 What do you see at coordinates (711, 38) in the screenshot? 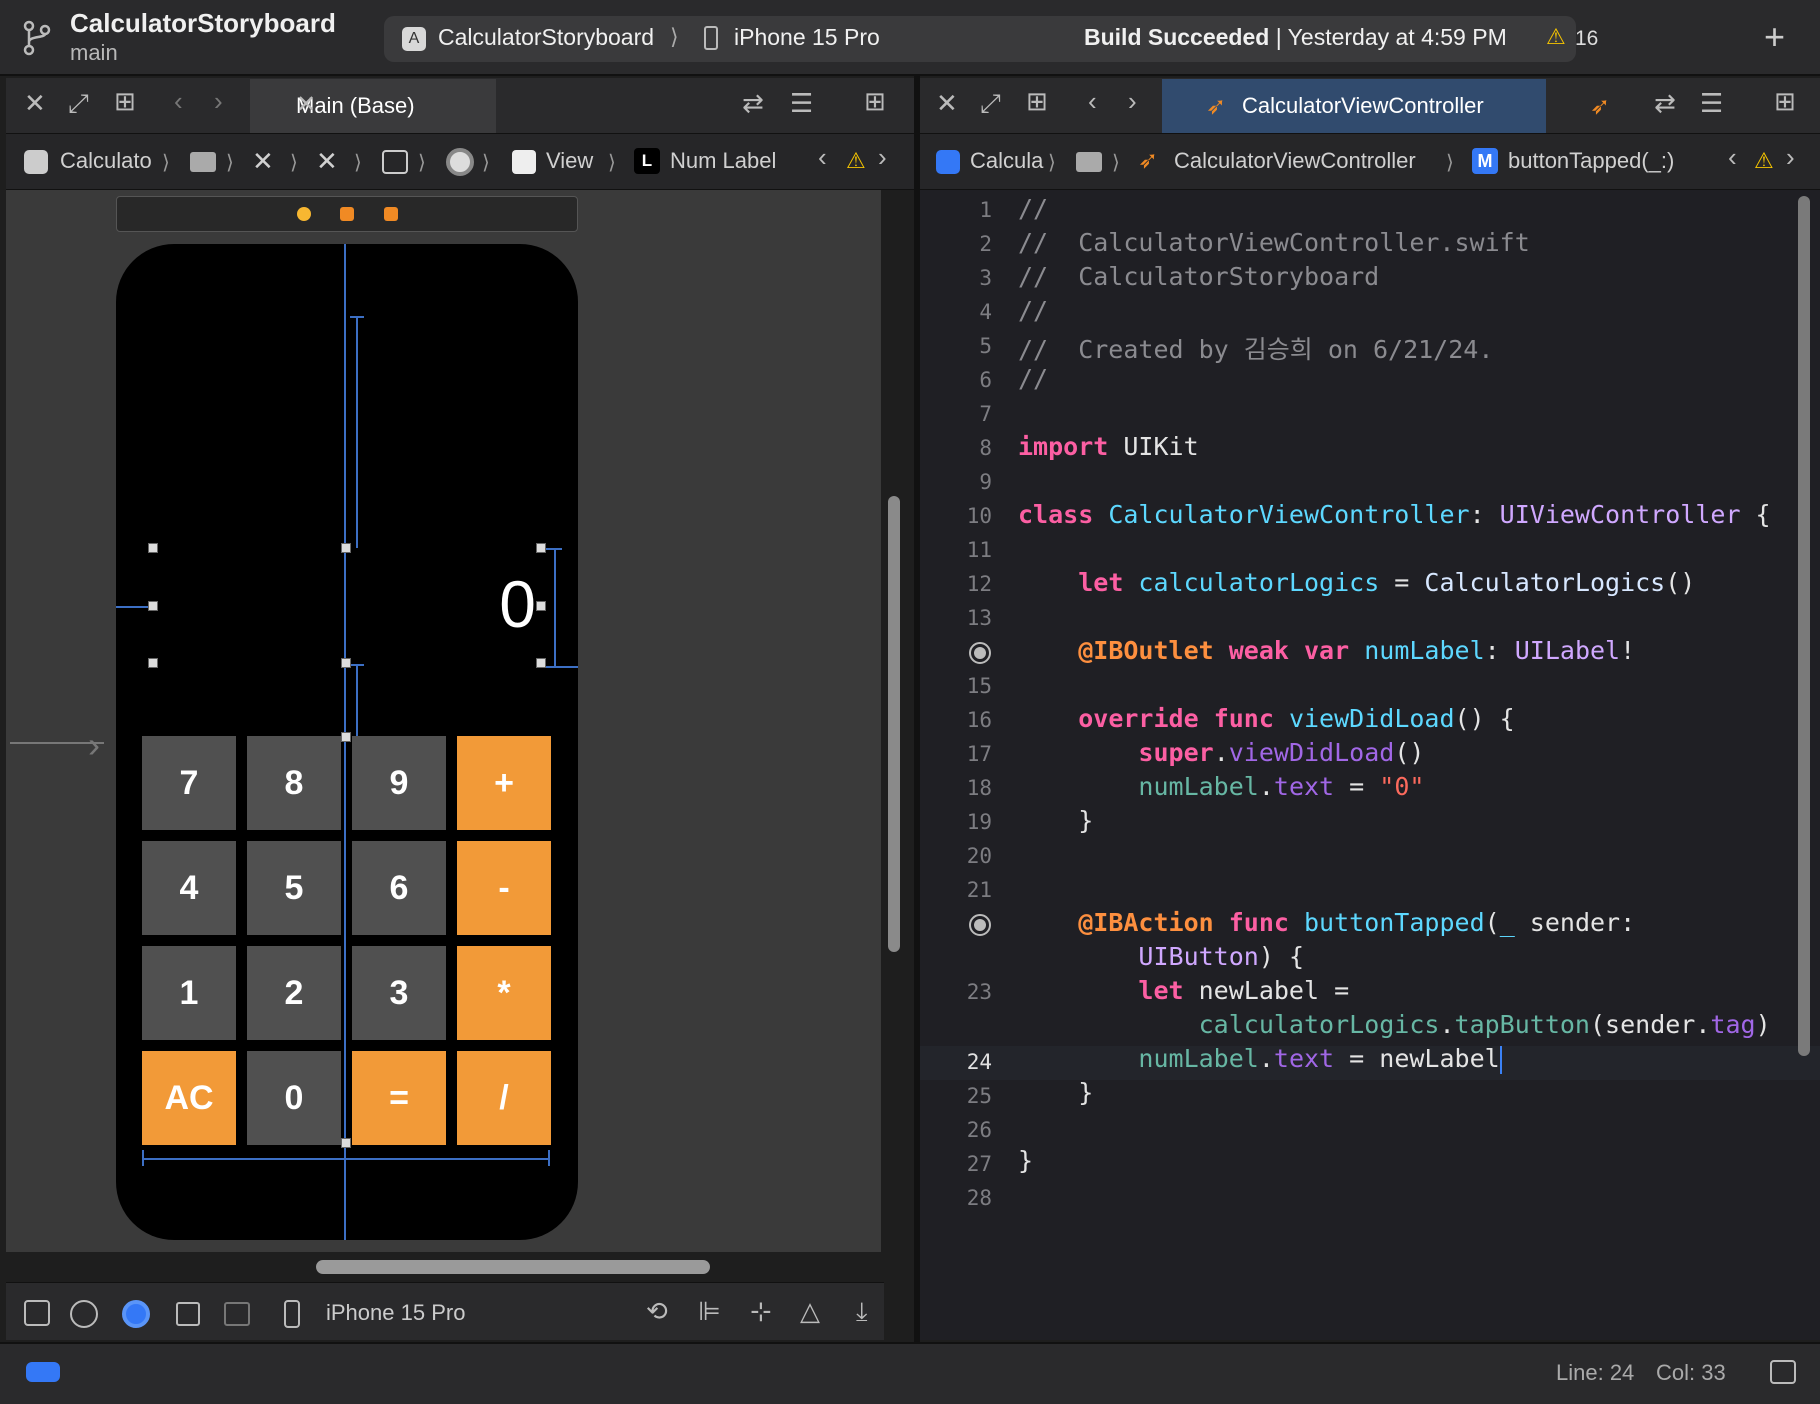
I see `iphone-device-icon` at bounding box center [711, 38].